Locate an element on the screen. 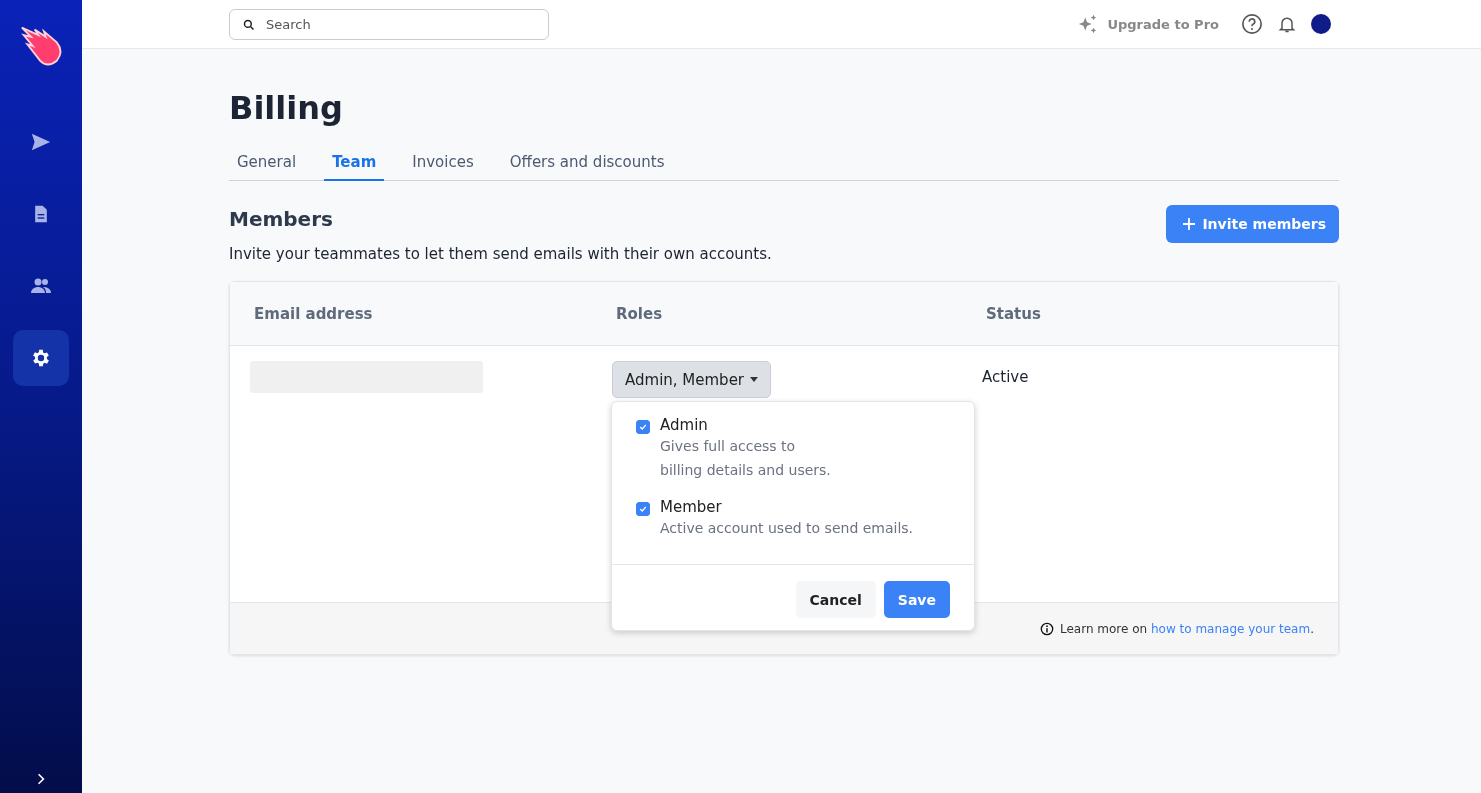 This screenshot has height=793, width=1481. option-description: Gives full access to billing details and users. is located at coordinates (745, 458).